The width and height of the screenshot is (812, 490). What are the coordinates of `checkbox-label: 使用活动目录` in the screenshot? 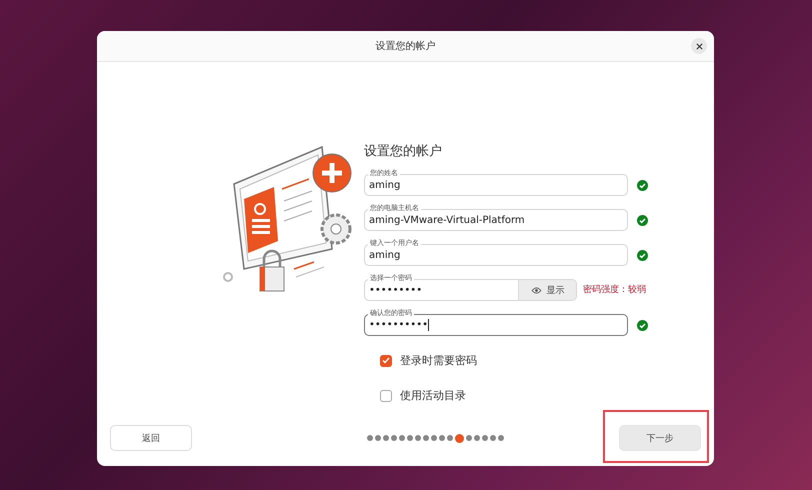 It's located at (433, 395).